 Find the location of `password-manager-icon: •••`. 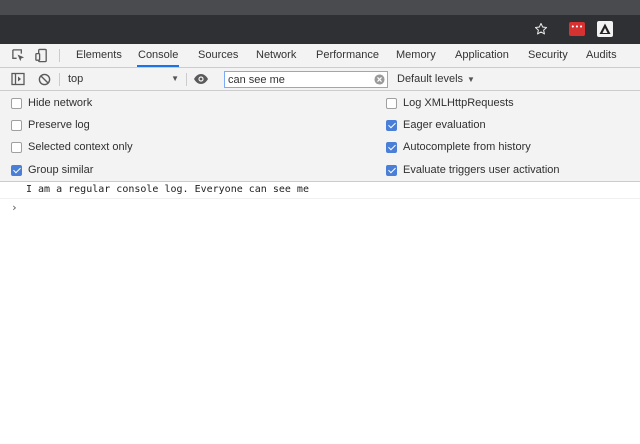

password-manager-icon: ••• is located at coordinates (577, 29).